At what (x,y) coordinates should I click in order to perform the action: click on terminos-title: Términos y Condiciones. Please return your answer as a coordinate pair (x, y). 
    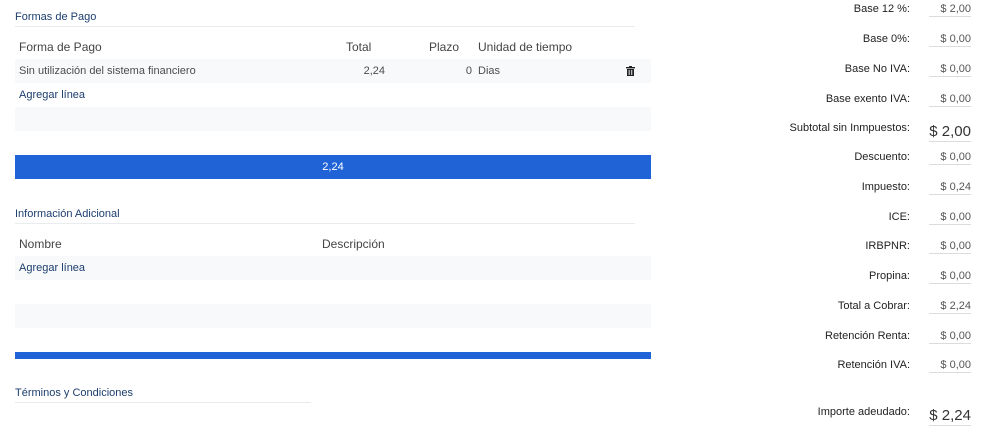
    Looking at the image, I should click on (163, 395).